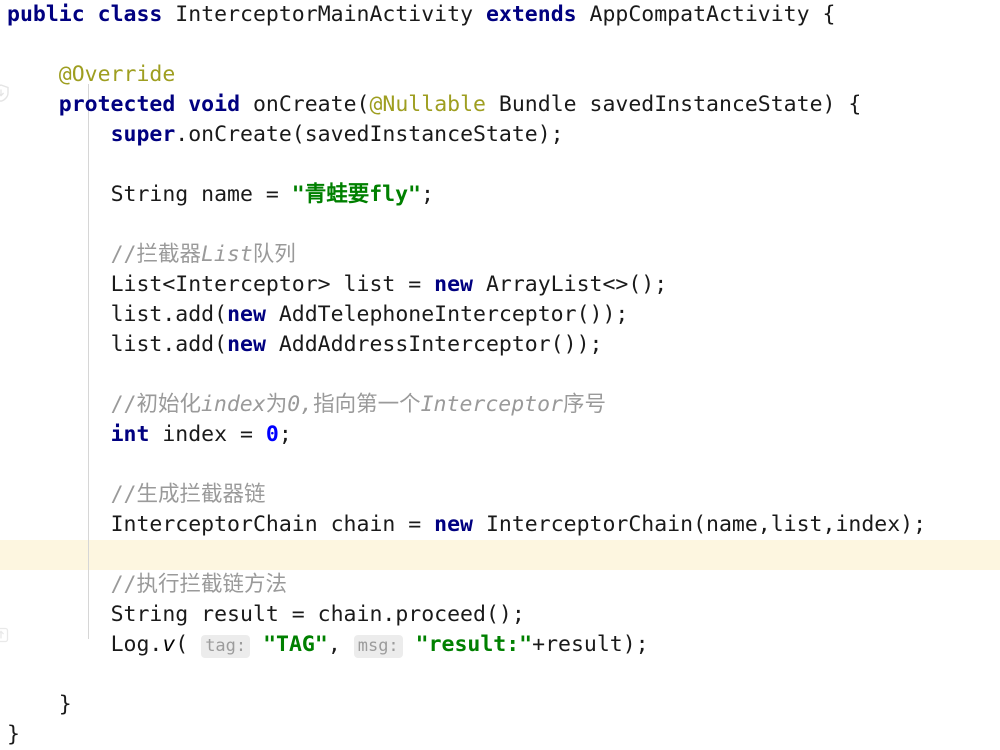  I want to click on comment-token: 0,, so click(300, 404).